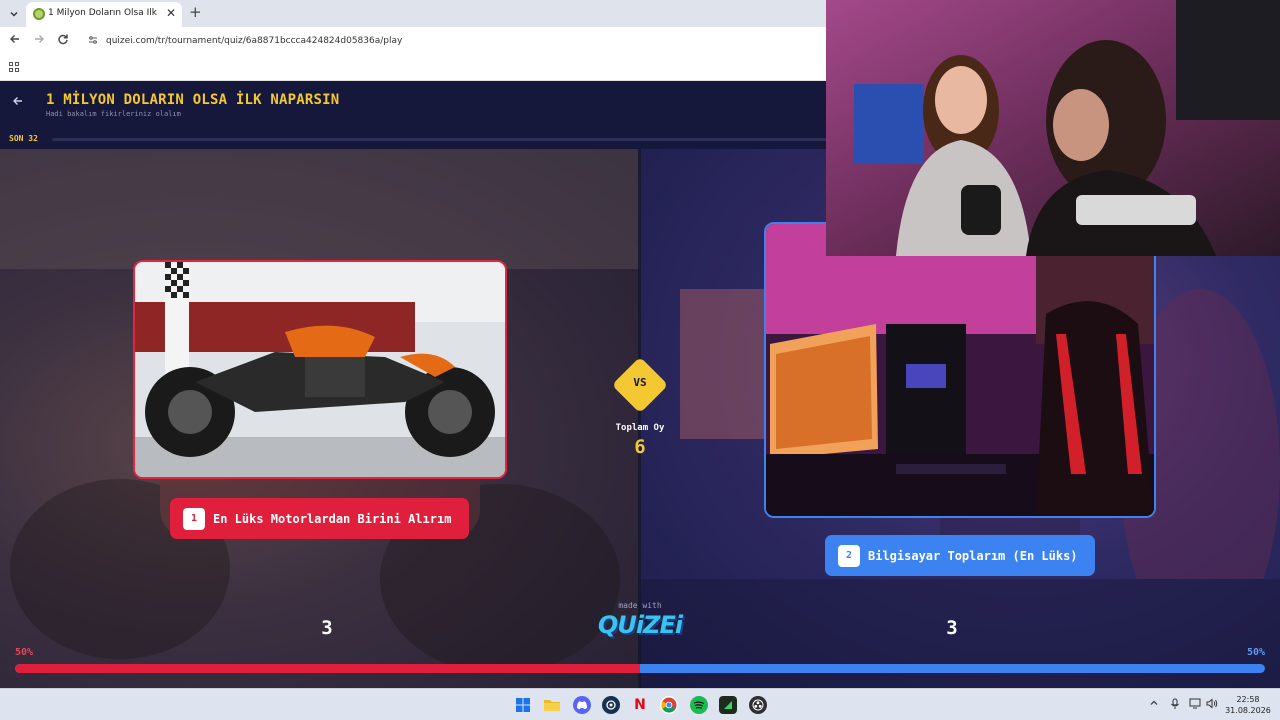 The width and height of the screenshot is (1280, 720). I want to click on microphone-icon, so click(1175, 705).